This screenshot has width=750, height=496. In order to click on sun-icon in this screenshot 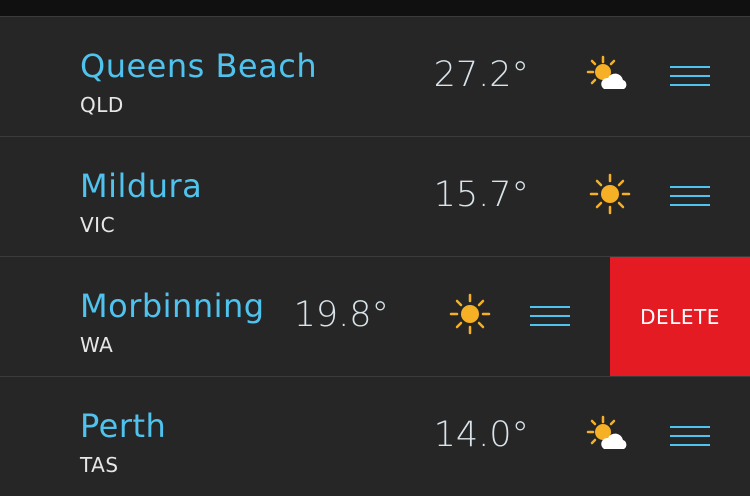, I will do `click(610, 194)`.